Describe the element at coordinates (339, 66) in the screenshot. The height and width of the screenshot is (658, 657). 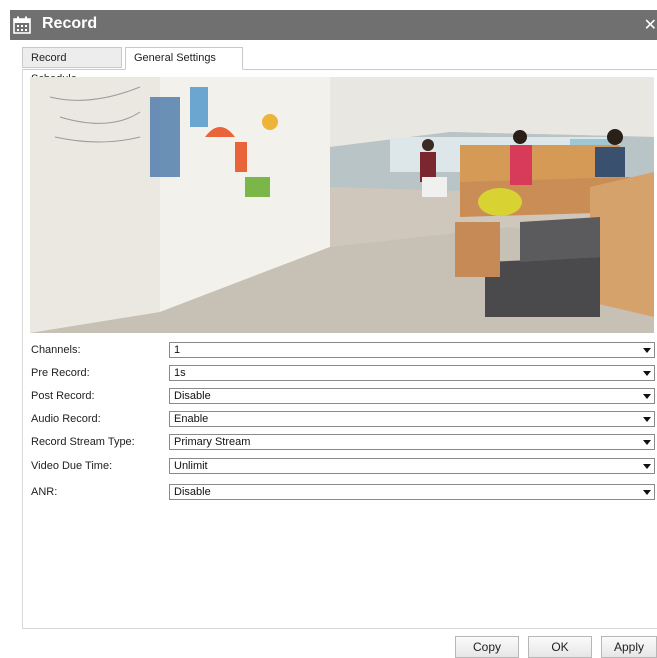
I see `tab-bar: Record Schedule General Settings` at that location.